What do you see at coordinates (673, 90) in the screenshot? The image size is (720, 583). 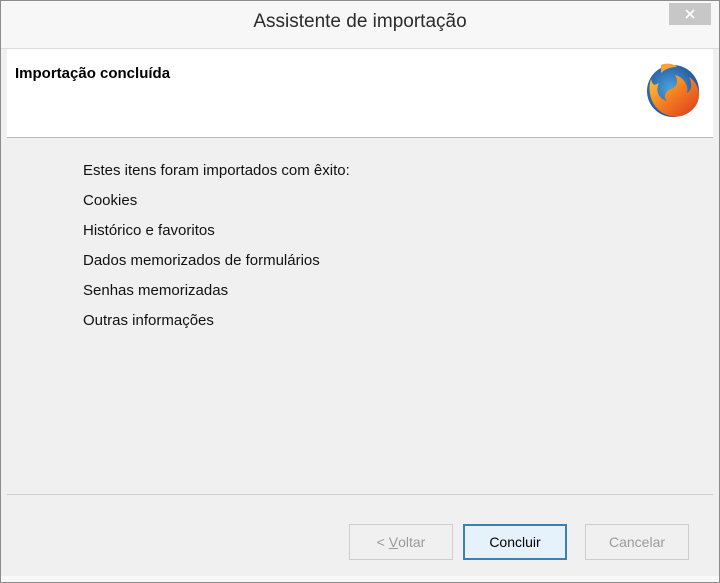 I see `firefox-logo-icon` at bounding box center [673, 90].